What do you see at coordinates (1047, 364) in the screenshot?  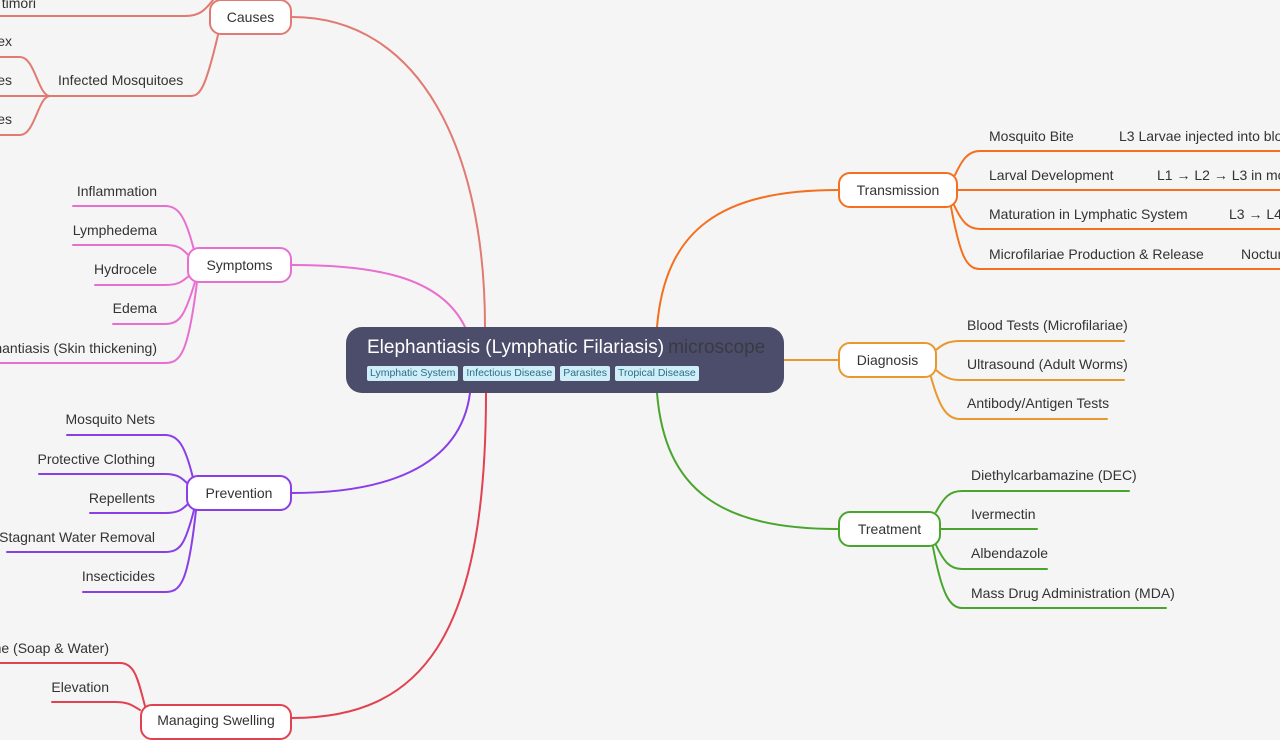 I see `diagnosis-item: Ultrasound (Adult Worms)` at bounding box center [1047, 364].